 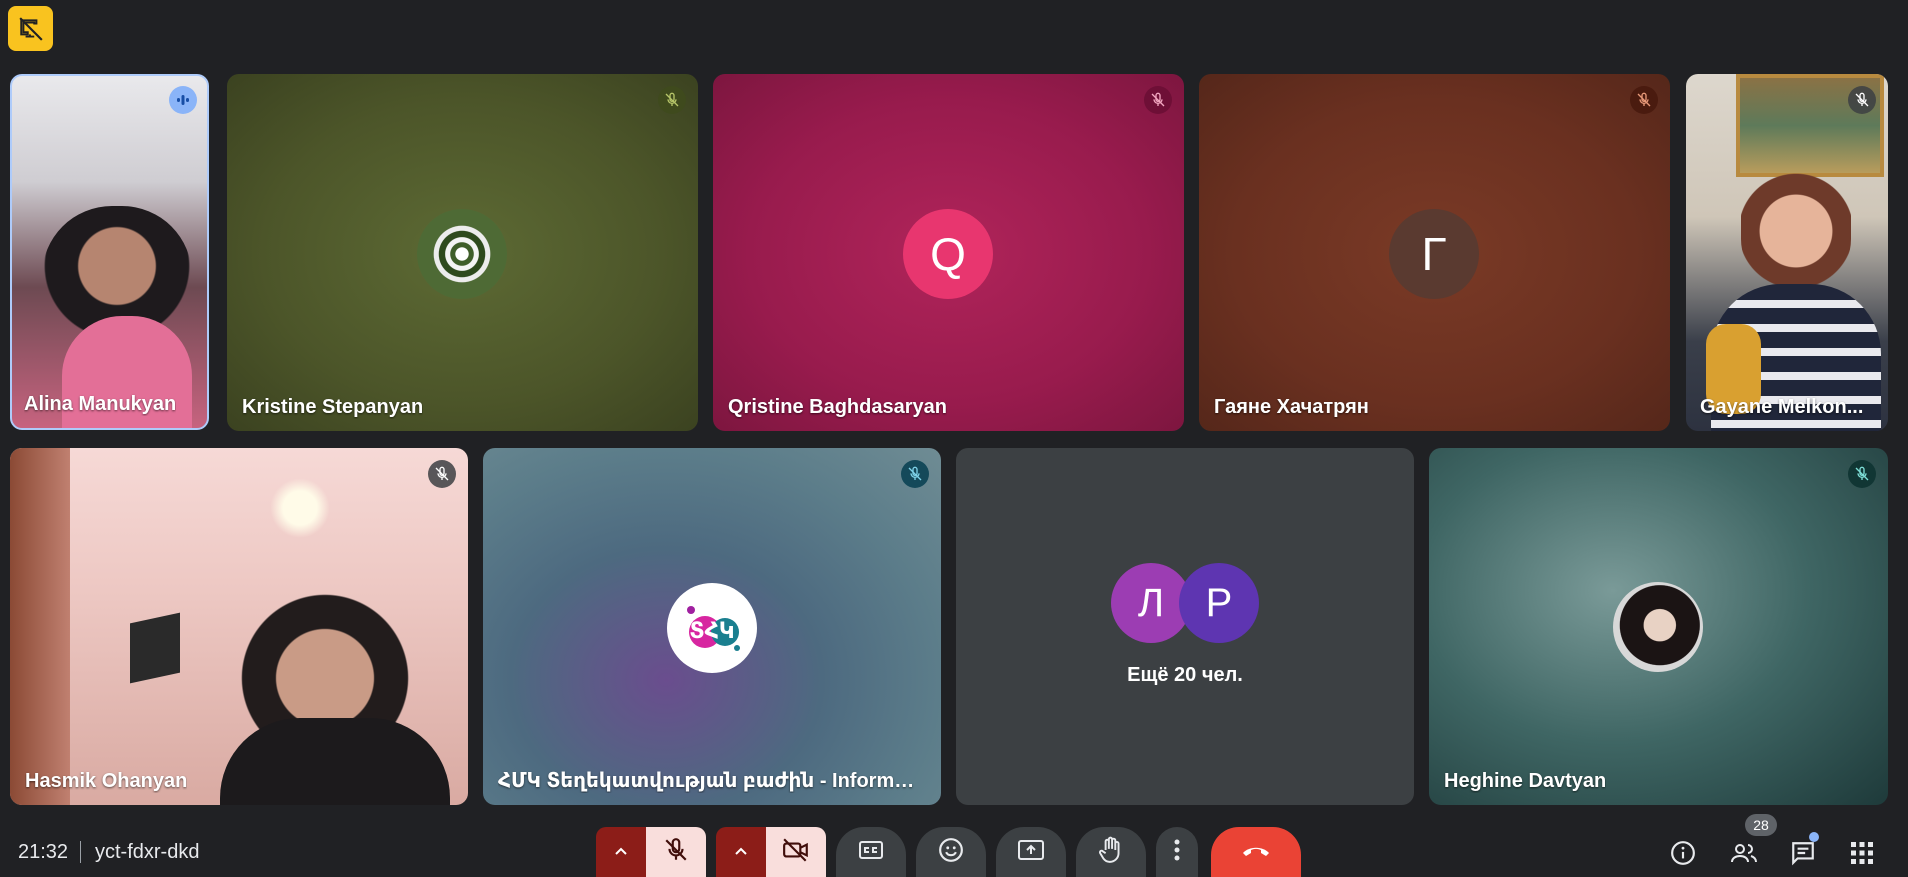 I want to click on audio-options-button, so click(x=621, y=852).